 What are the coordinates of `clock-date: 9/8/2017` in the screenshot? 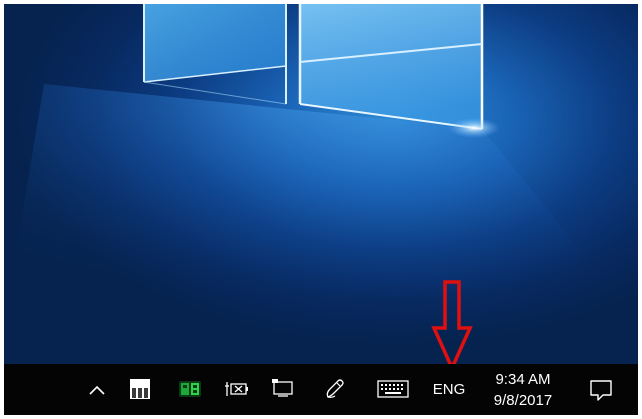 It's located at (523, 400).